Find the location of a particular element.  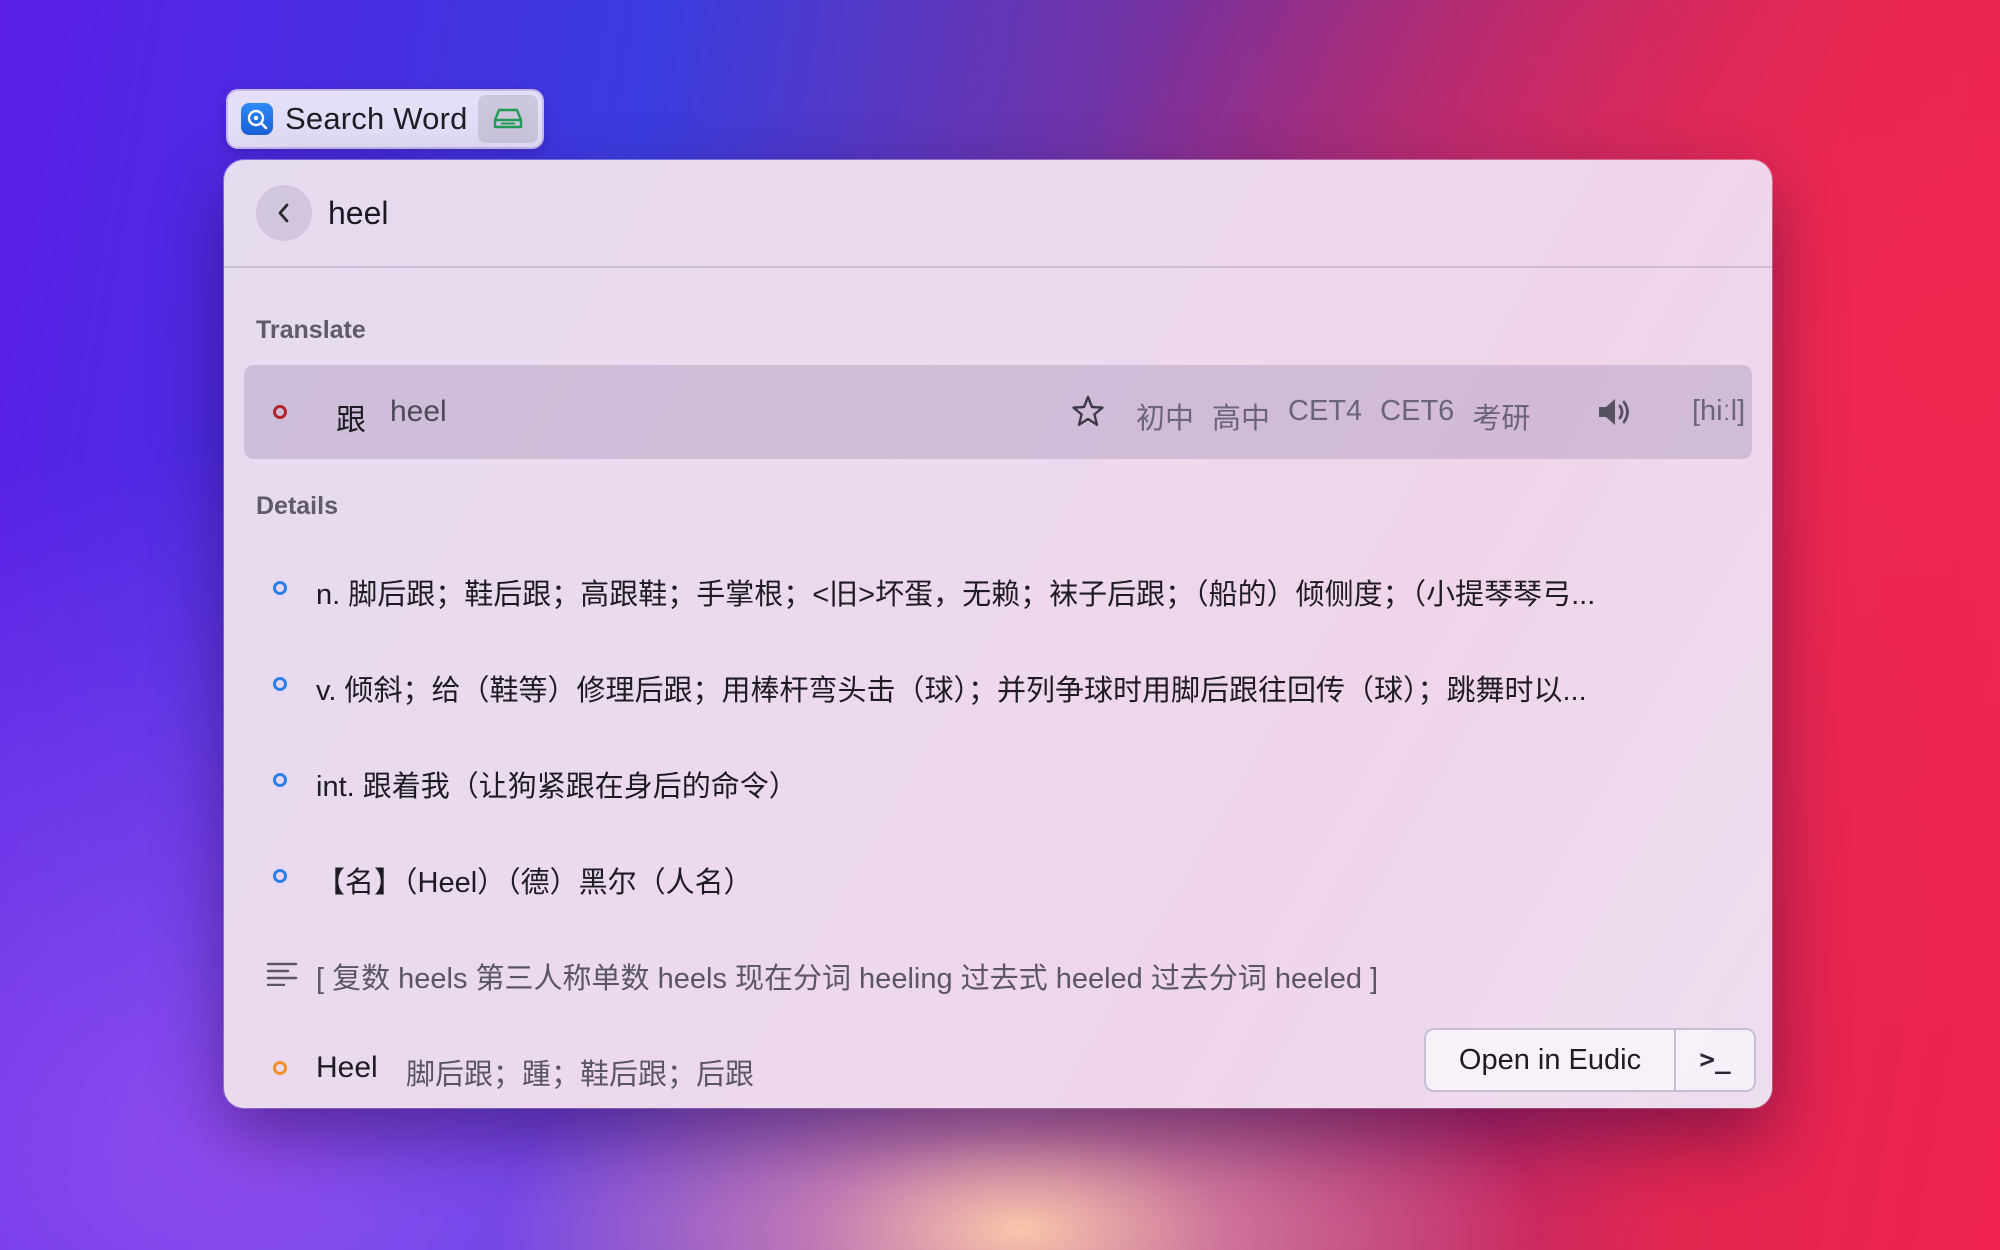

window-title-pill: Search Word is located at coordinates (385, 119).